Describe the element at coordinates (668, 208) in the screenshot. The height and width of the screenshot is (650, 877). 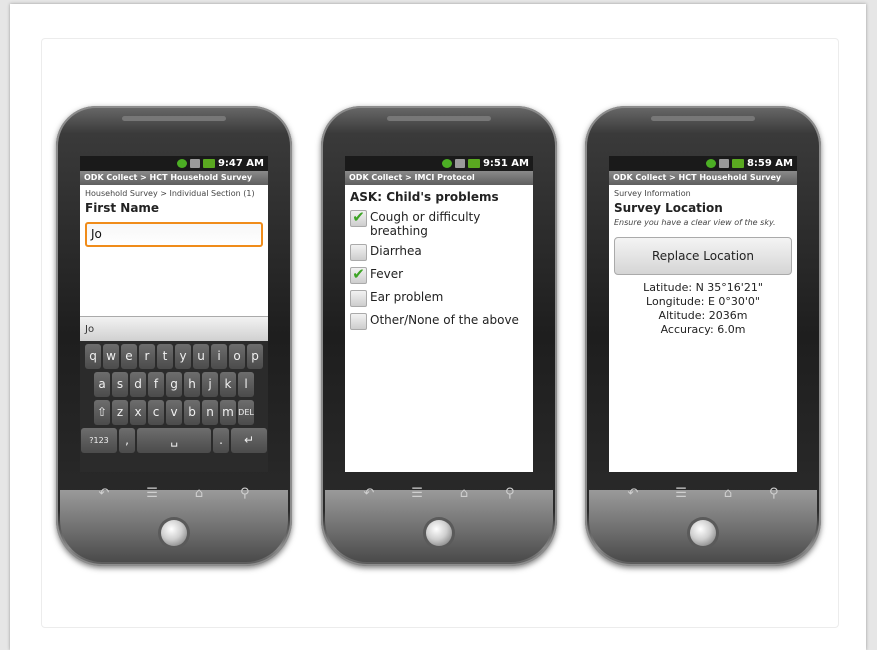
I see `question-title: Survey Location` at that location.